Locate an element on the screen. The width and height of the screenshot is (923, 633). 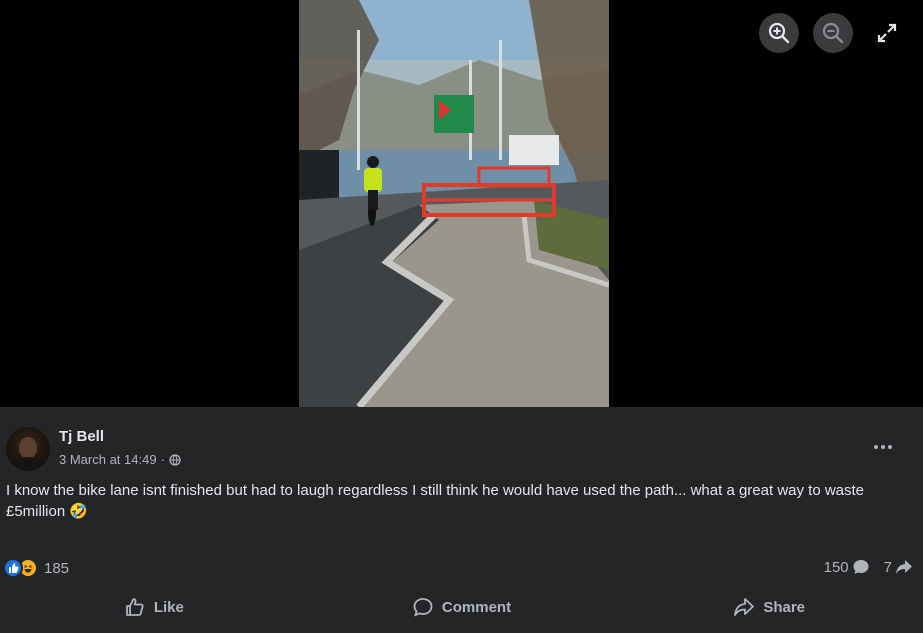
like-button: Like is located at coordinates (154, 607).